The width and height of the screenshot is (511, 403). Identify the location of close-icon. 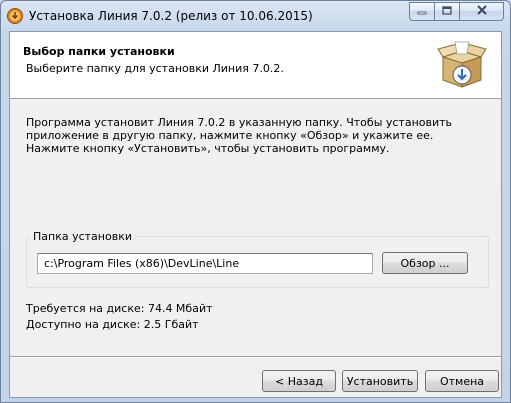
(482, 11).